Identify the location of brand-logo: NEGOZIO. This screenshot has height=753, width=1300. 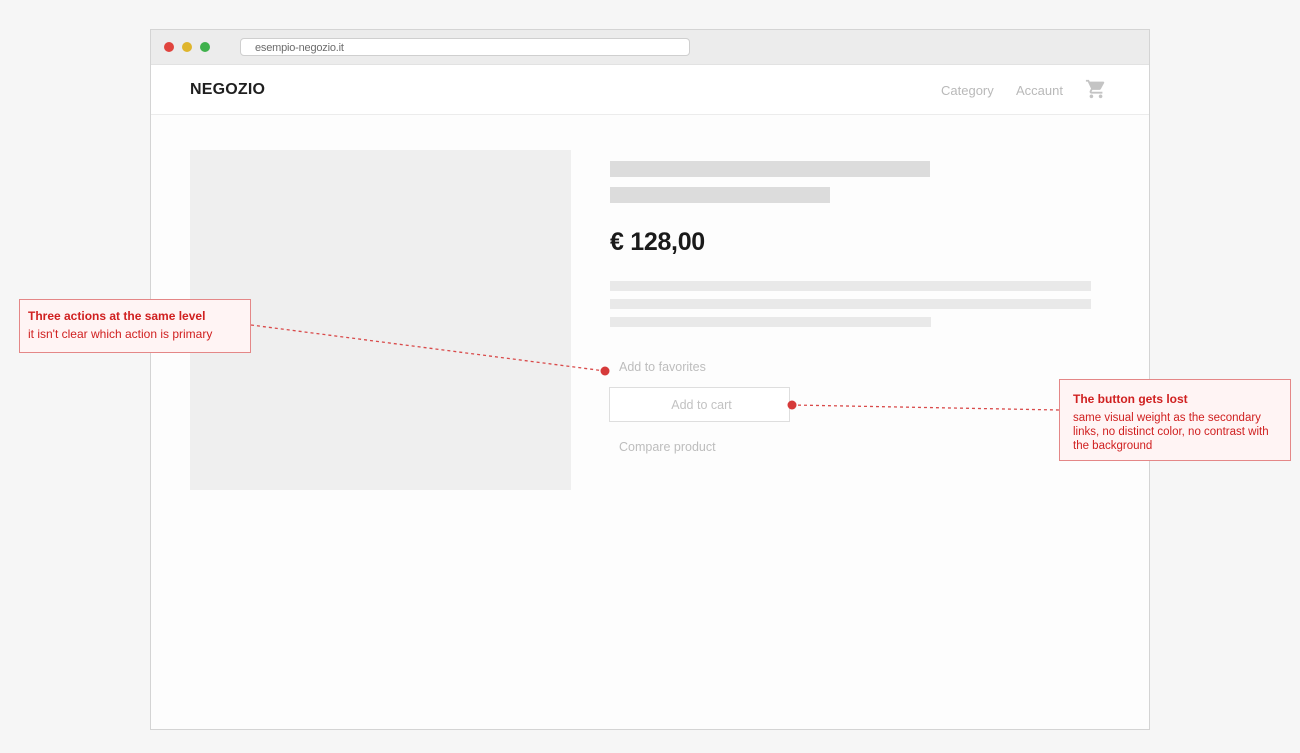
(227, 90).